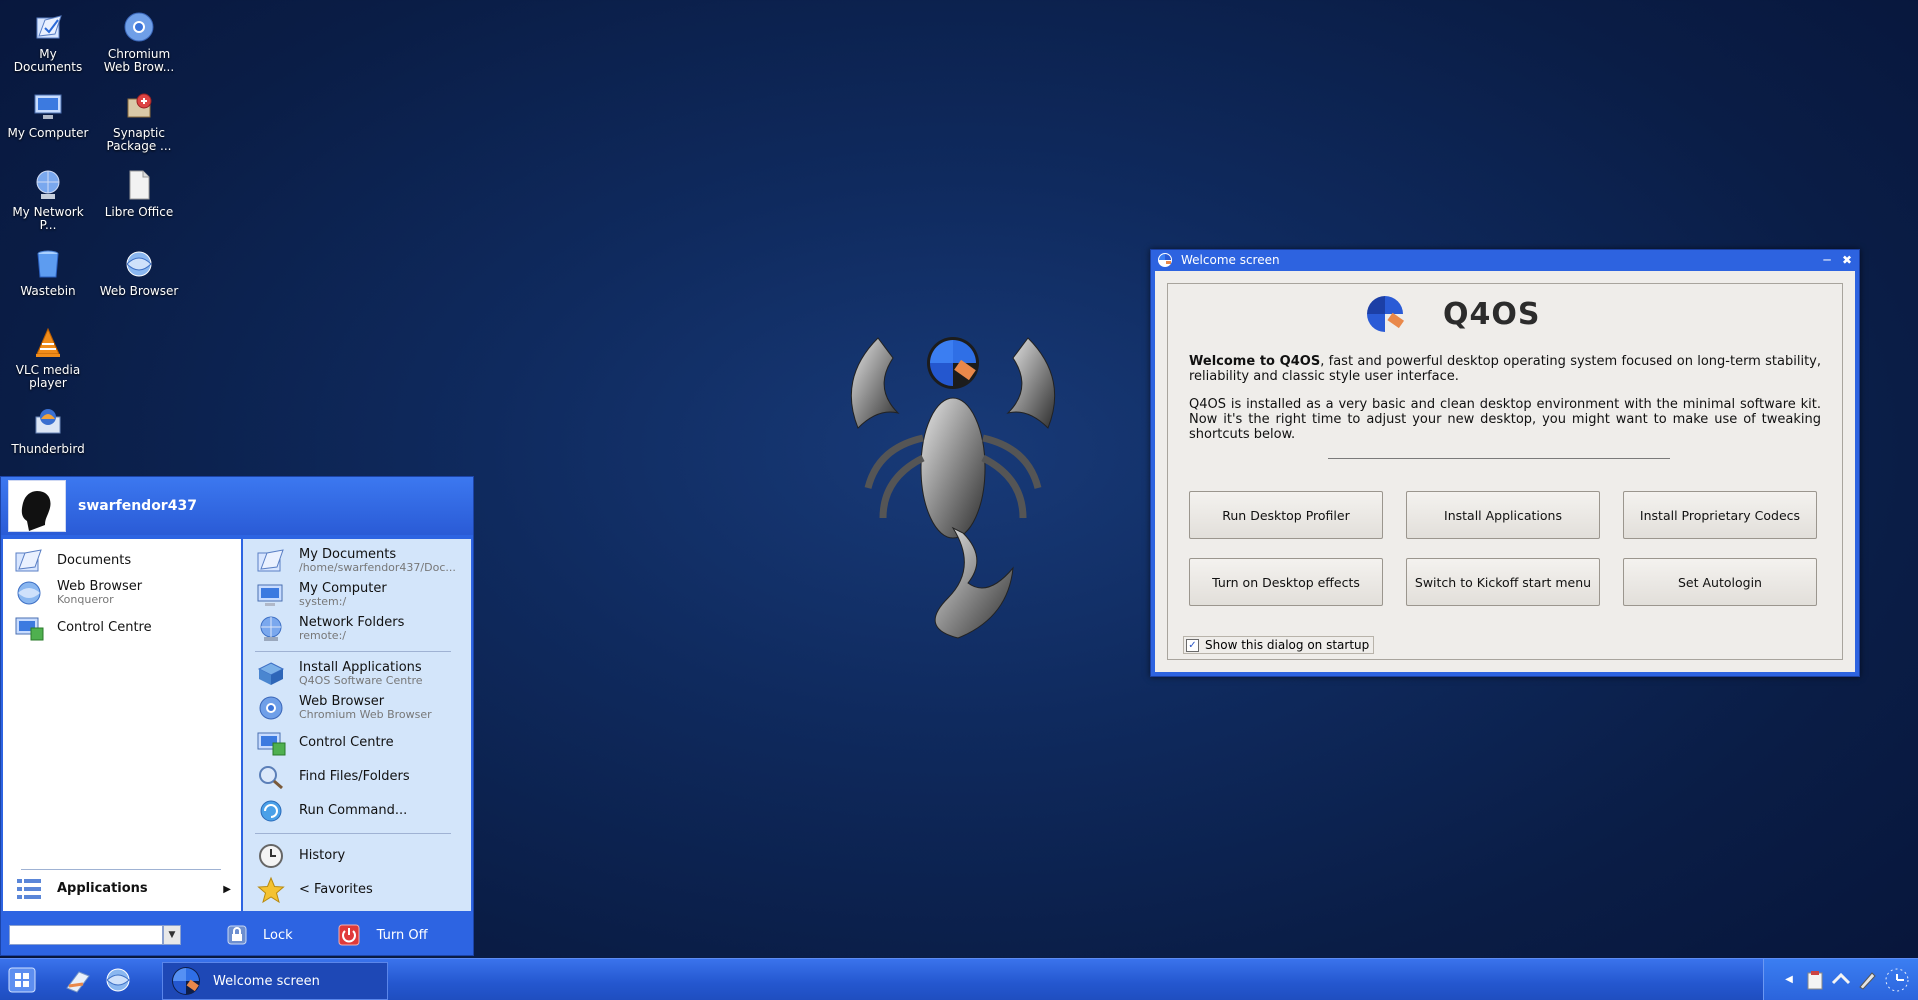  What do you see at coordinates (1503, 515) in the screenshot?
I see `install-applications-button: Install Applications` at bounding box center [1503, 515].